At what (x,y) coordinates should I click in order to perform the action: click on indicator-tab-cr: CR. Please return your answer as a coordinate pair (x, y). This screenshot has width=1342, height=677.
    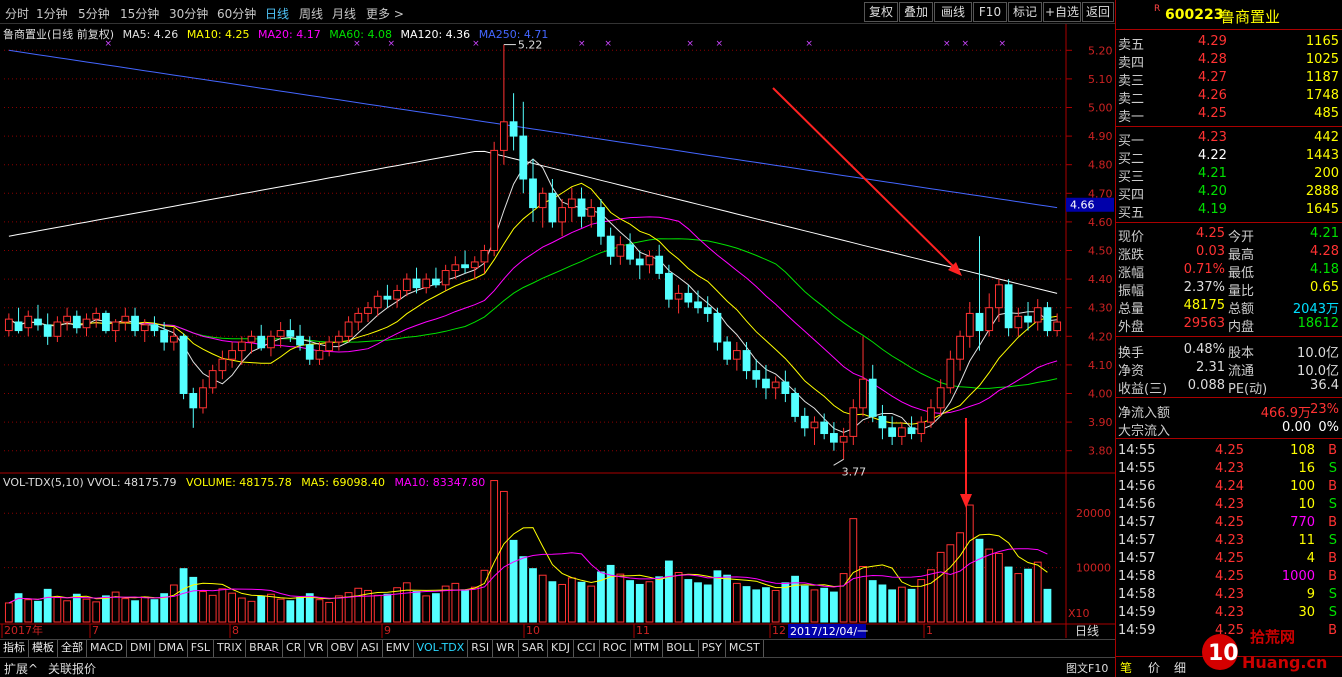
    Looking at the image, I should click on (294, 648).